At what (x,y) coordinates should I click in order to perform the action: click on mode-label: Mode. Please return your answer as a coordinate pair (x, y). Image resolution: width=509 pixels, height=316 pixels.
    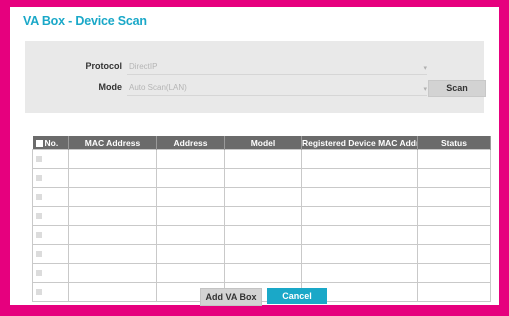
    Looking at the image, I should click on (110, 87).